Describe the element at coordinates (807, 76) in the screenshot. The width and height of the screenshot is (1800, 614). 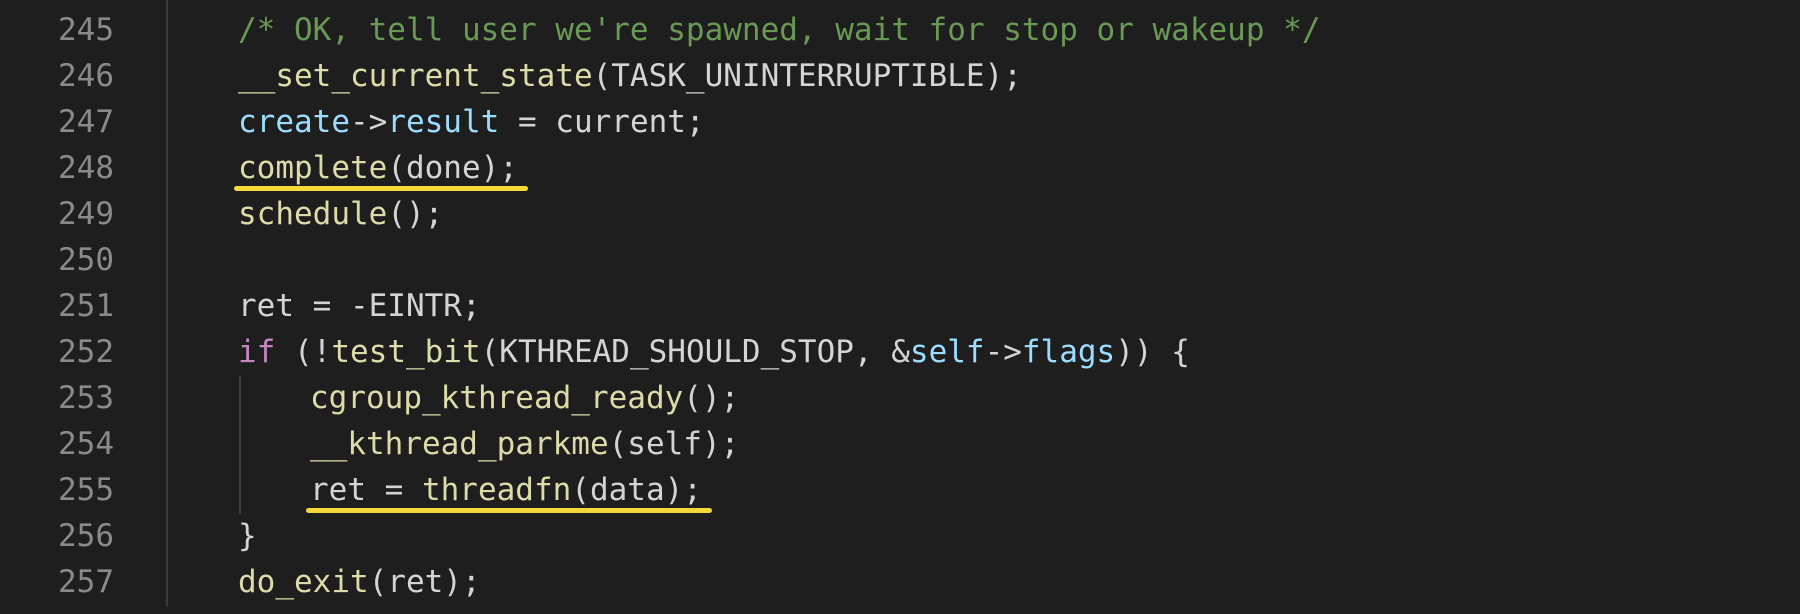
I see `code-token: (TASK_UNINTERRUPTIBLE);` at that location.